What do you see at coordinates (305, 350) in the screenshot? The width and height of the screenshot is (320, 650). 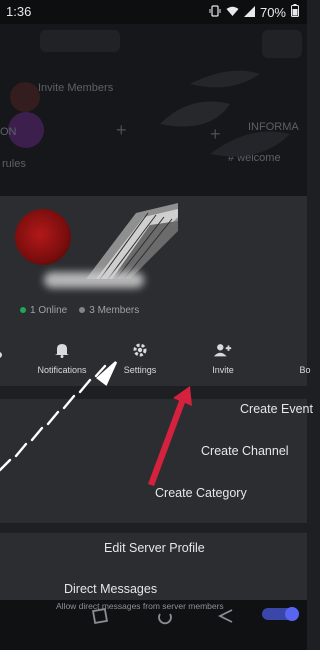 I see `boost-icon` at bounding box center [305, 350].